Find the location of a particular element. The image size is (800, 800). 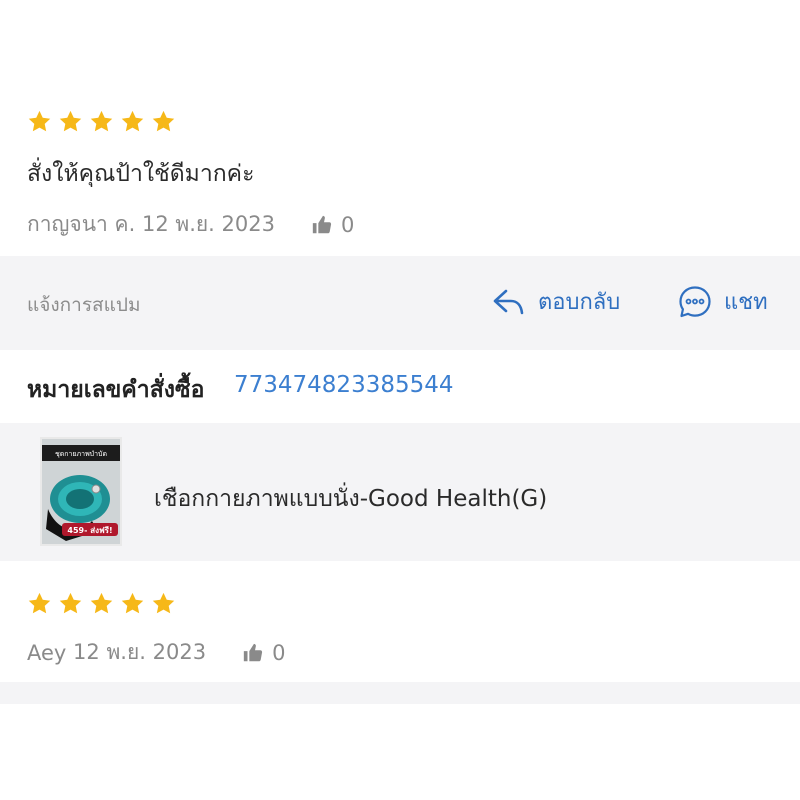

review-actions-bar: แจ้งการสแปม ตอบกลับ แชท is located at coordinates (400, 303).